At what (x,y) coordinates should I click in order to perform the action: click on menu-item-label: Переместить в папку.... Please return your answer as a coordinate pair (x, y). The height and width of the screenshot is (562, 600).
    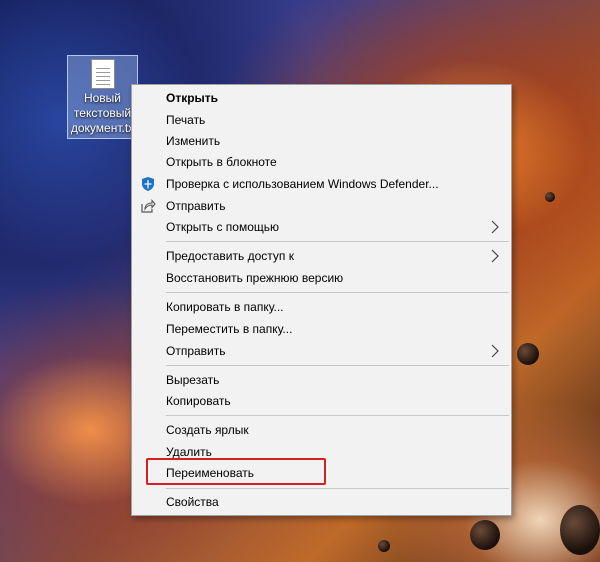
    Looking at the image, I should click on (229, 329).